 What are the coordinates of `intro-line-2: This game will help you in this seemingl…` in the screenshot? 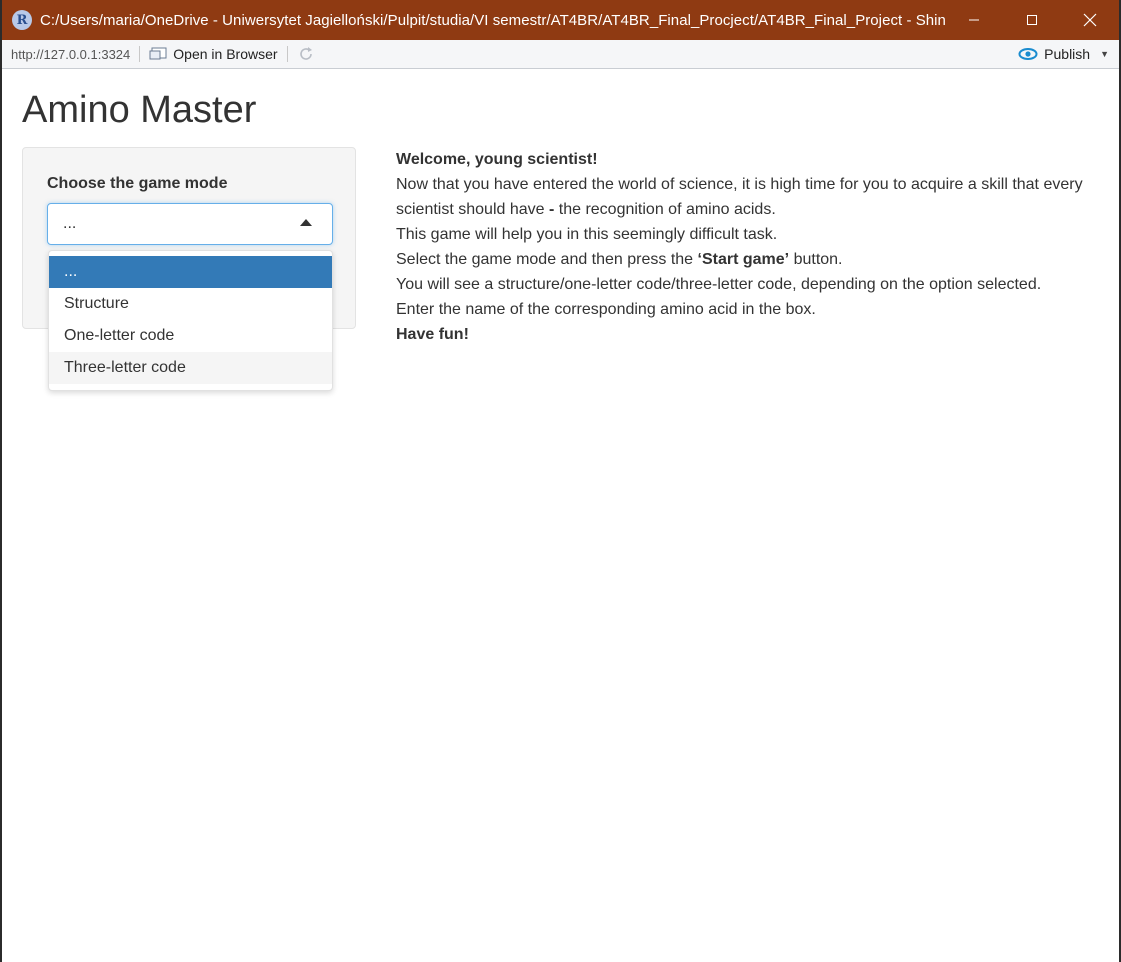 It's located at (587, 234).